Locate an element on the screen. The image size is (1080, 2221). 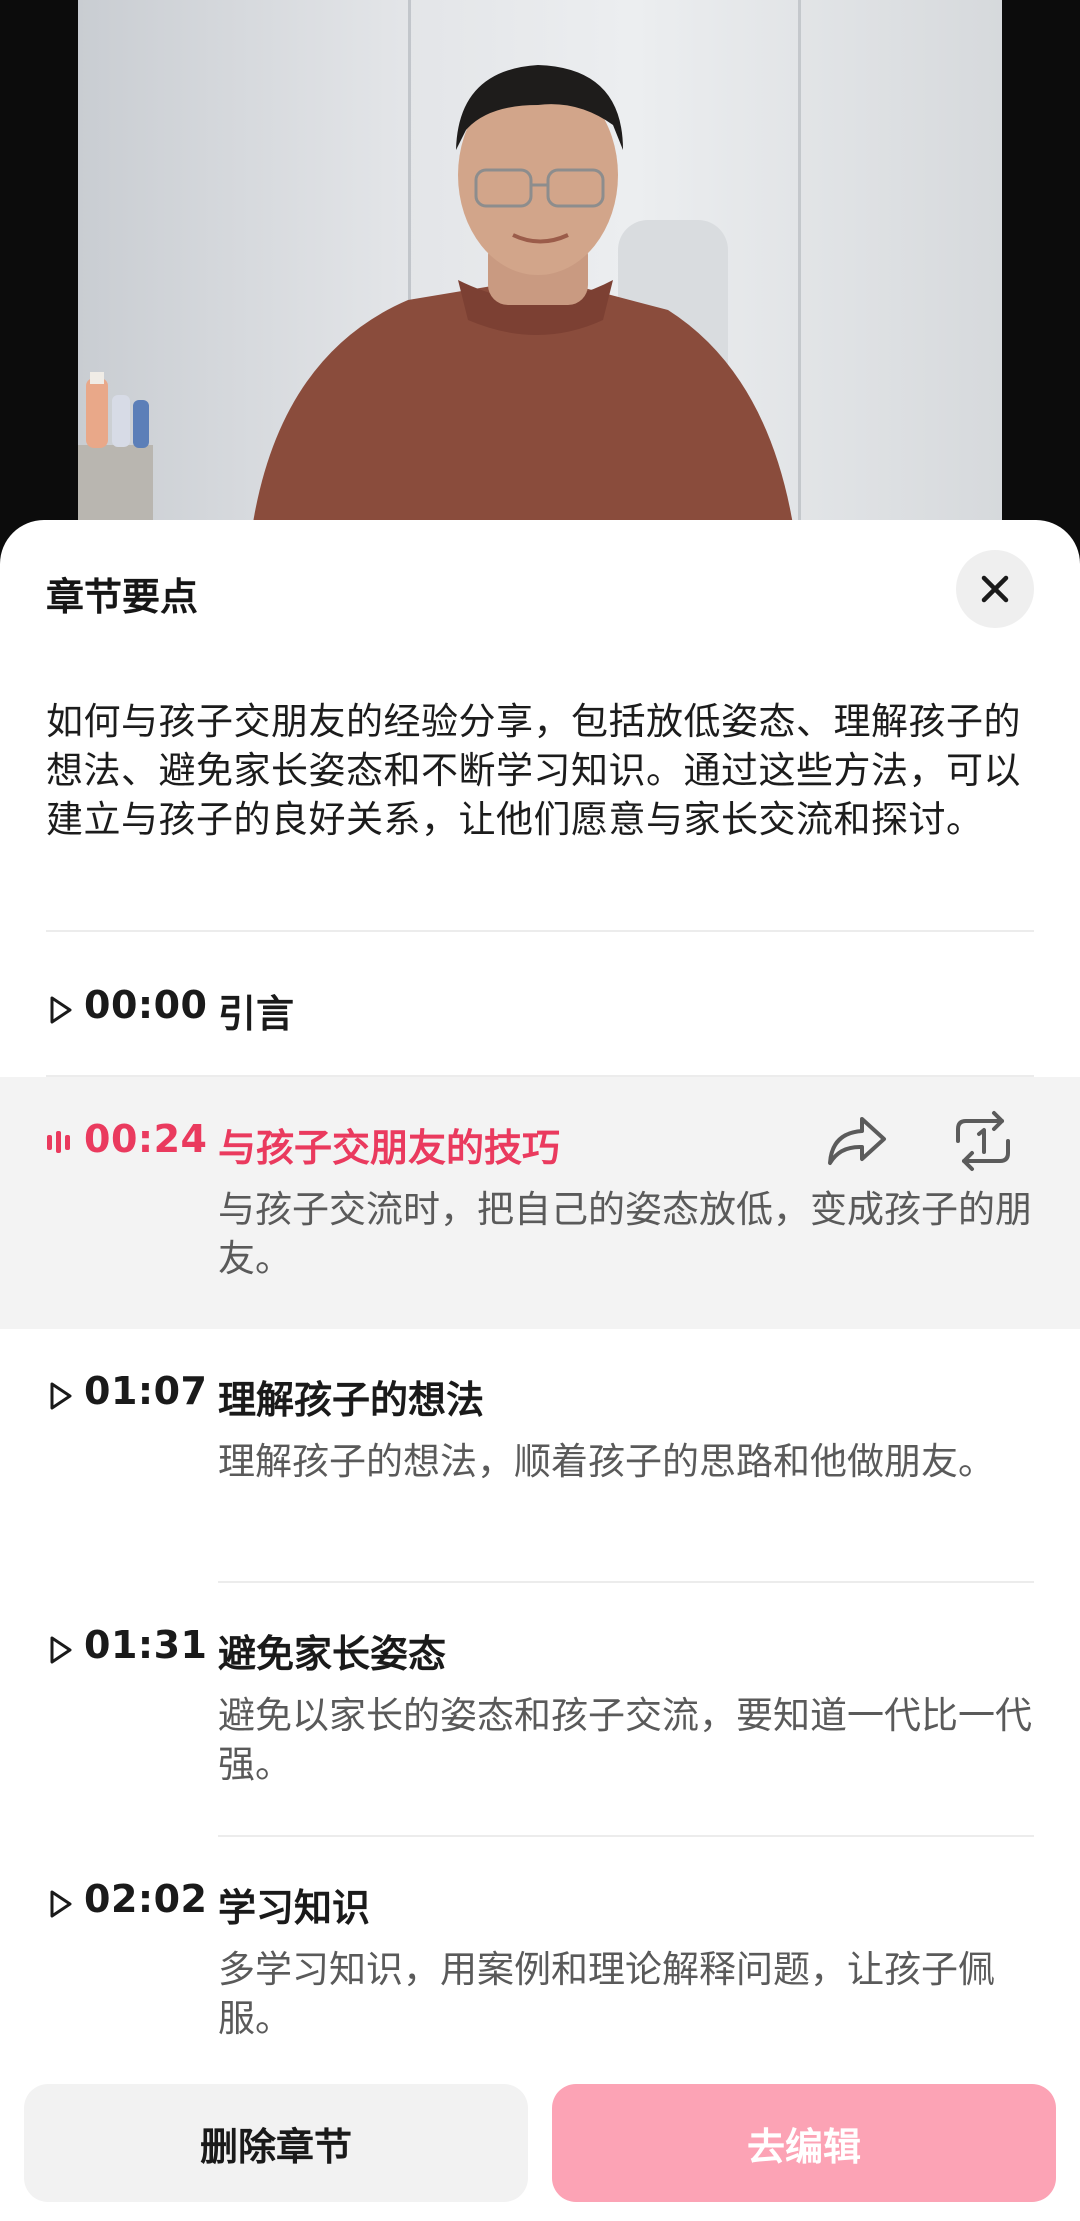
chapter-timestamp: 01:07 is located at coordinates (146, 1391).